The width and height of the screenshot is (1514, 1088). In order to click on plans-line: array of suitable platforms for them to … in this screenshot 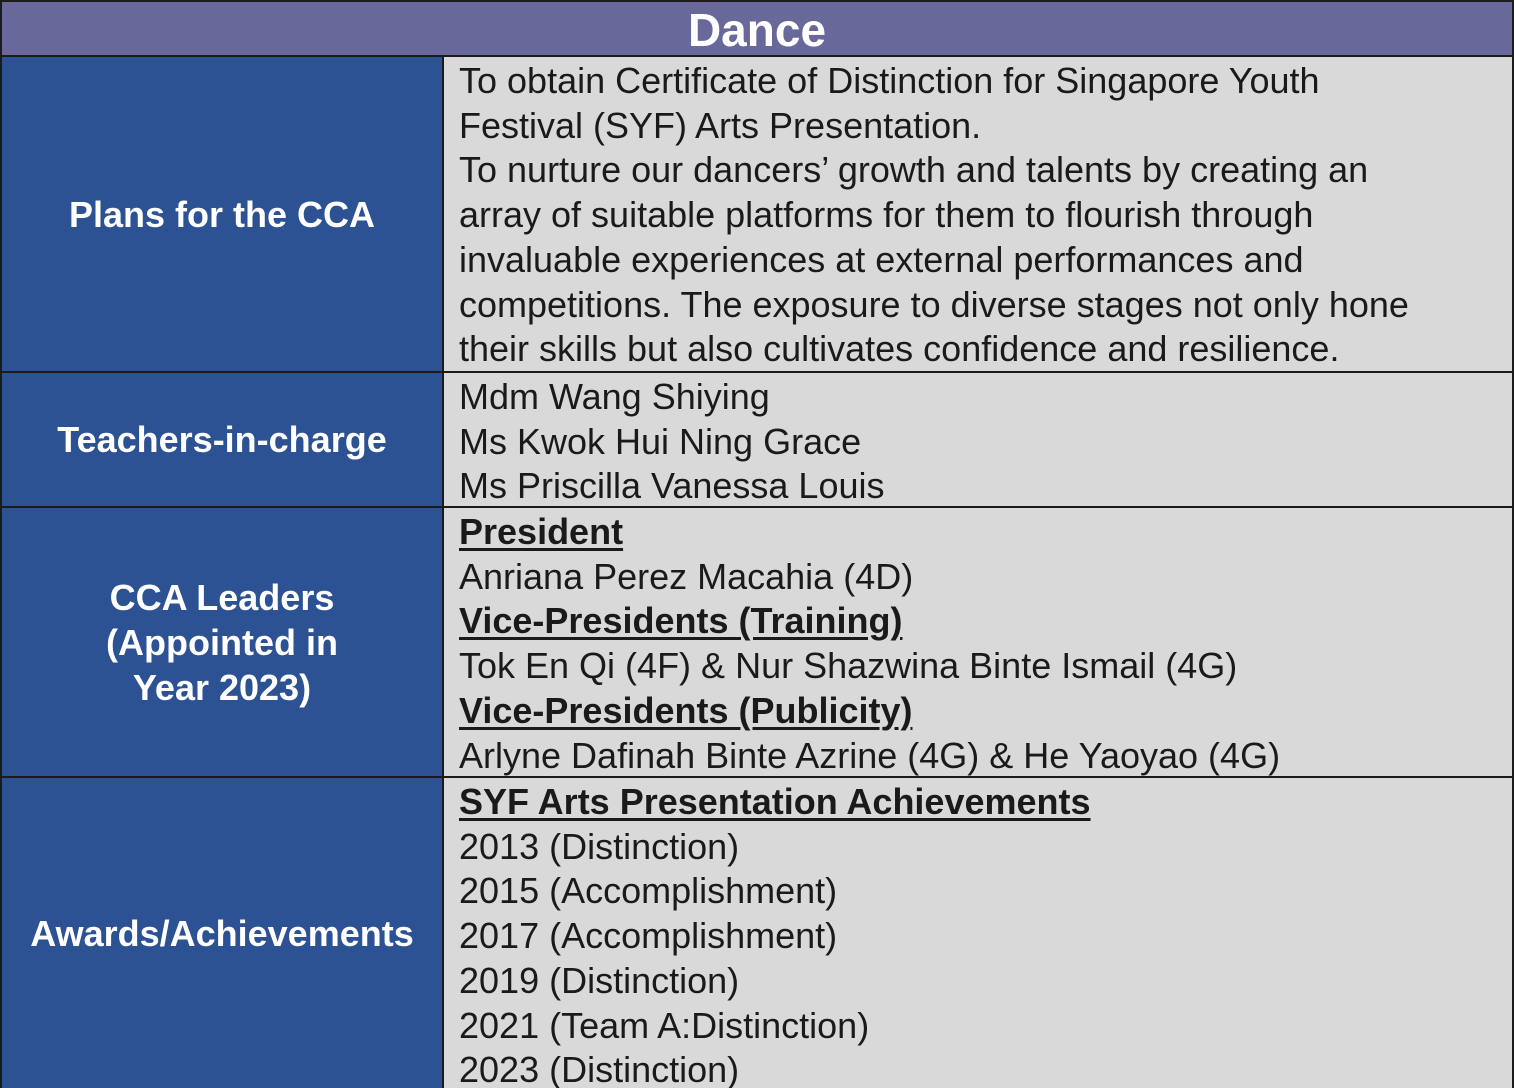, I will do `click(886, 215)`.